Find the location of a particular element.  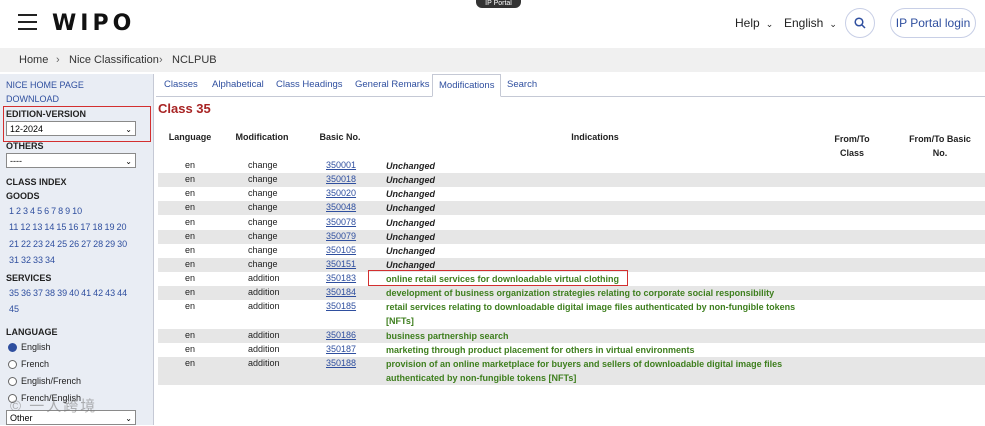

class-number-link: 35 is located at coordinates (14, 293).